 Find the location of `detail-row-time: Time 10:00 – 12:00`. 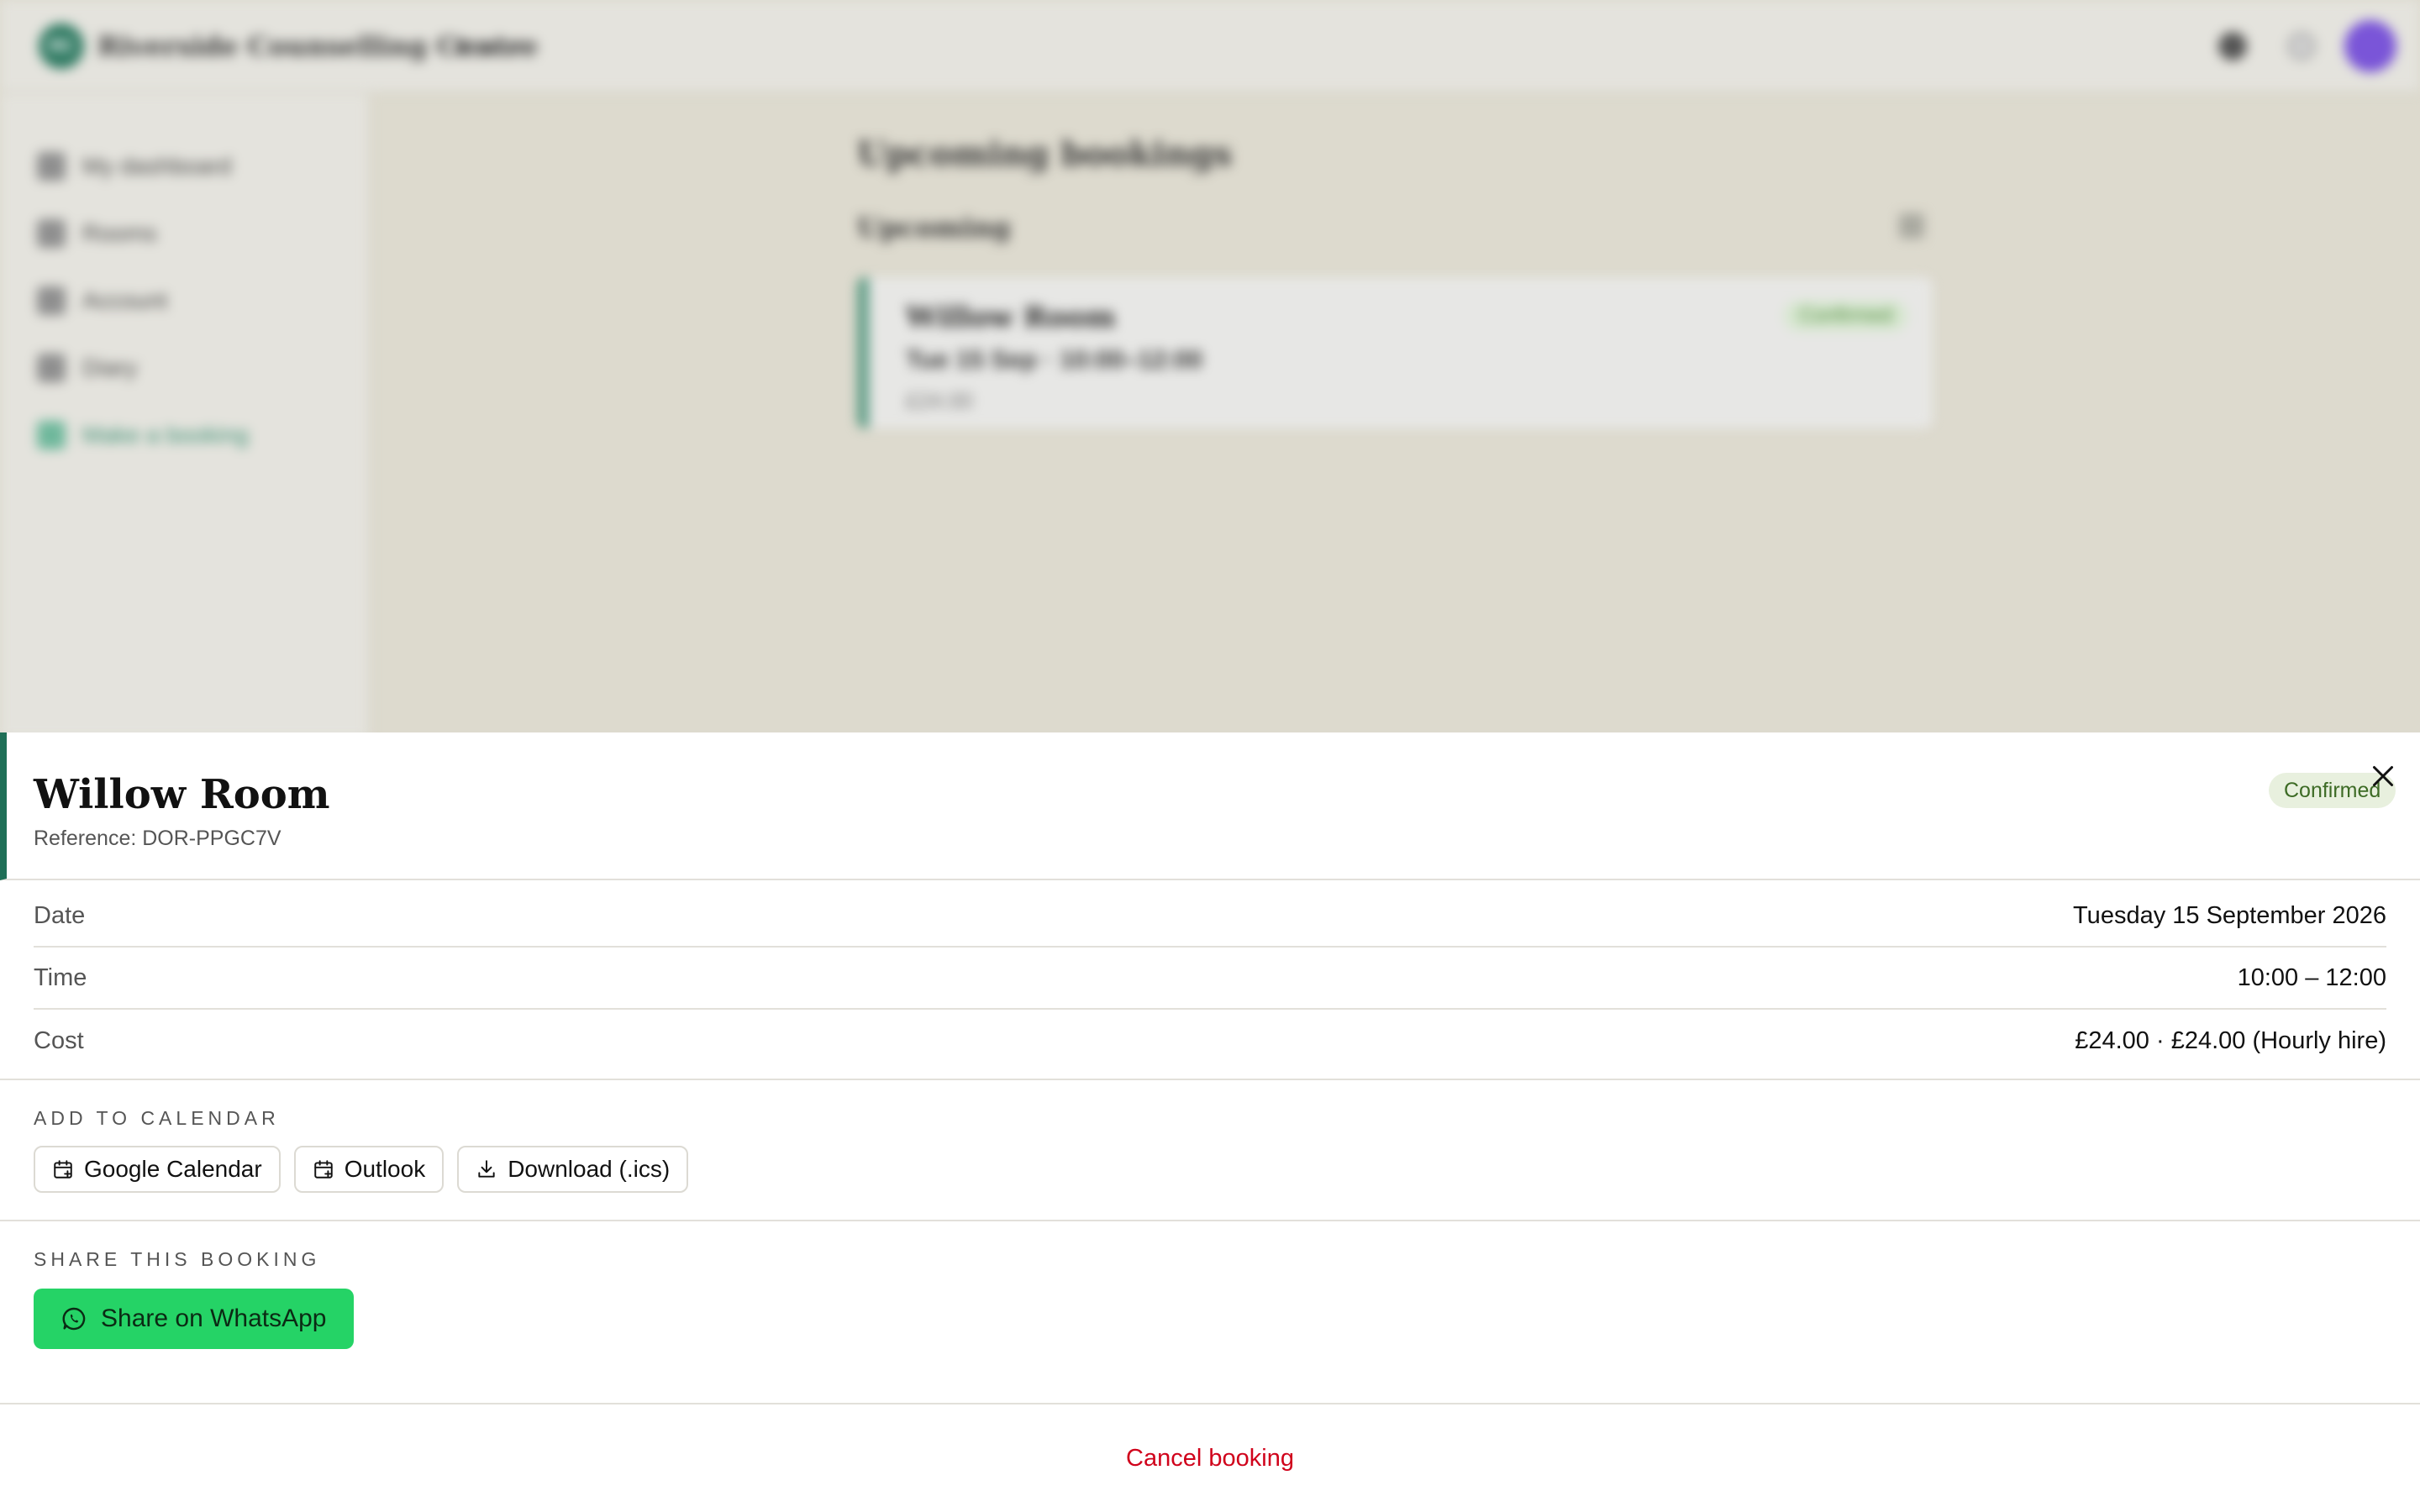

detail-row-time: Time 10:00 – 12:00 is located at coordinates (1210, 979).